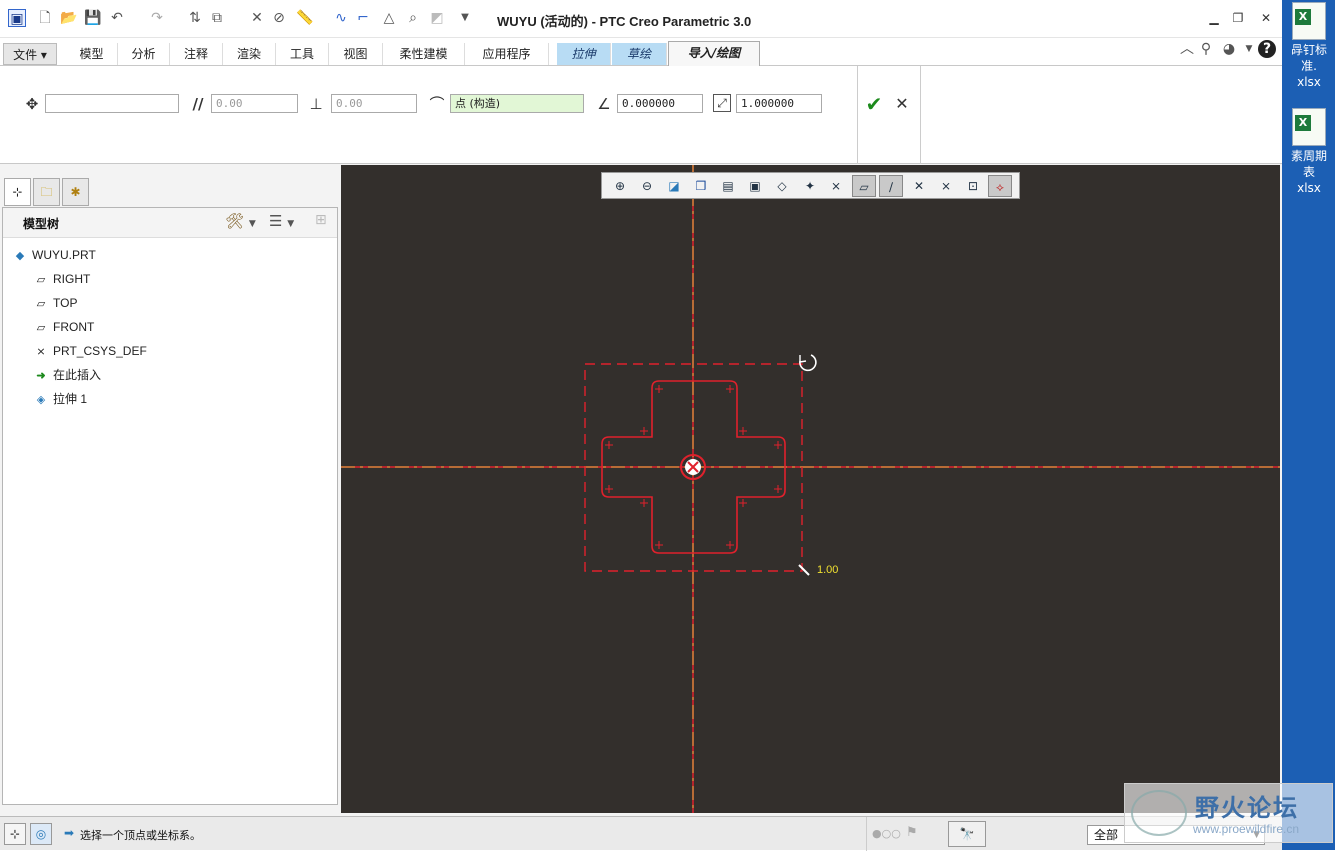  What do you see at coordinates (864, 186) in the screenshot?
I see `plane-display-icon: ▱` at bounding box center [864, 186].